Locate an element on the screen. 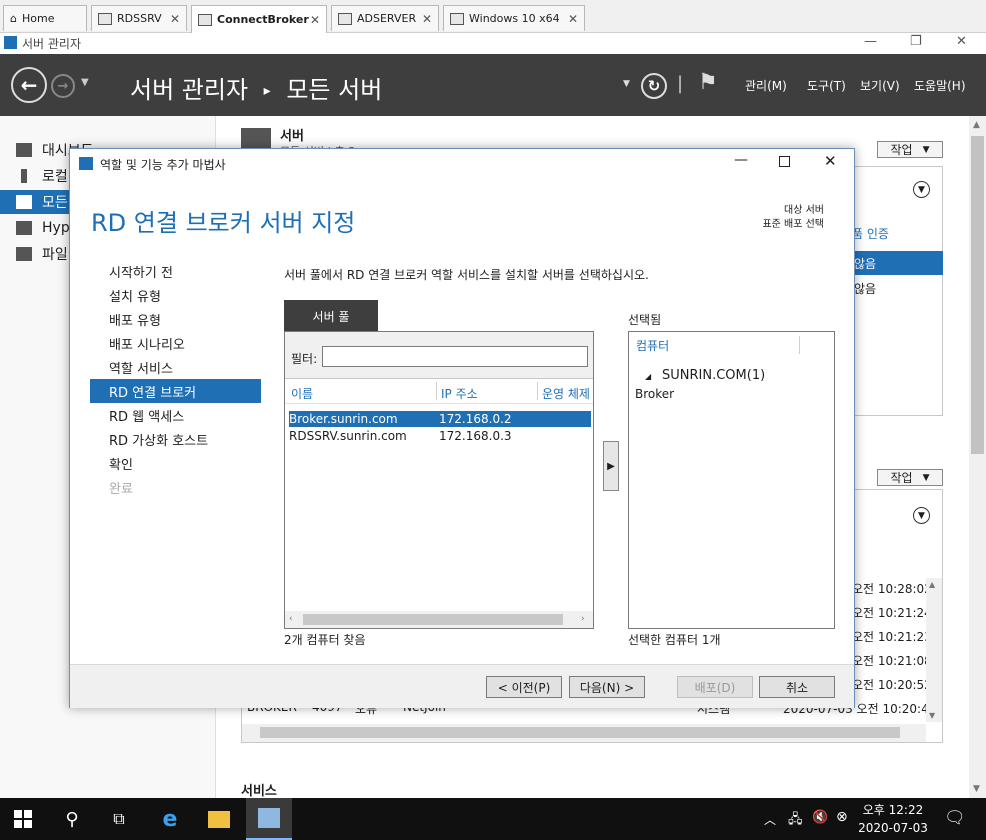 Image resolution: width=986 pixels, height=840 pixels. instruction-text: 서버 풀에서 RD 연결 브로커 역할 서비스를 설치할 서버를 선택하십시오. is located at coordinates (466, 275).